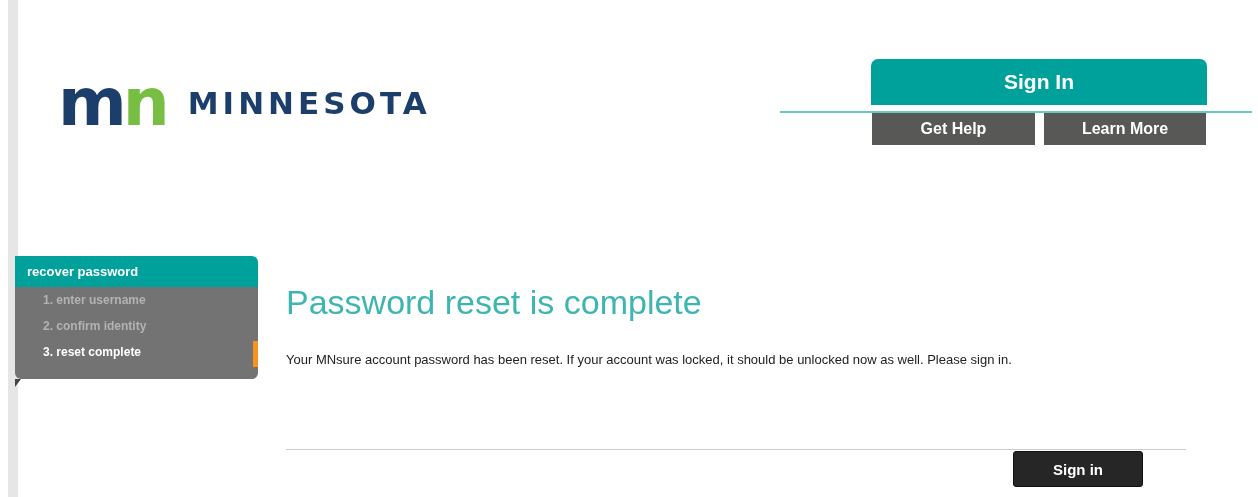 This screenshot has width=1258, height=497. I want to click on page-heading: Password reset is complete, so click(494, 302).